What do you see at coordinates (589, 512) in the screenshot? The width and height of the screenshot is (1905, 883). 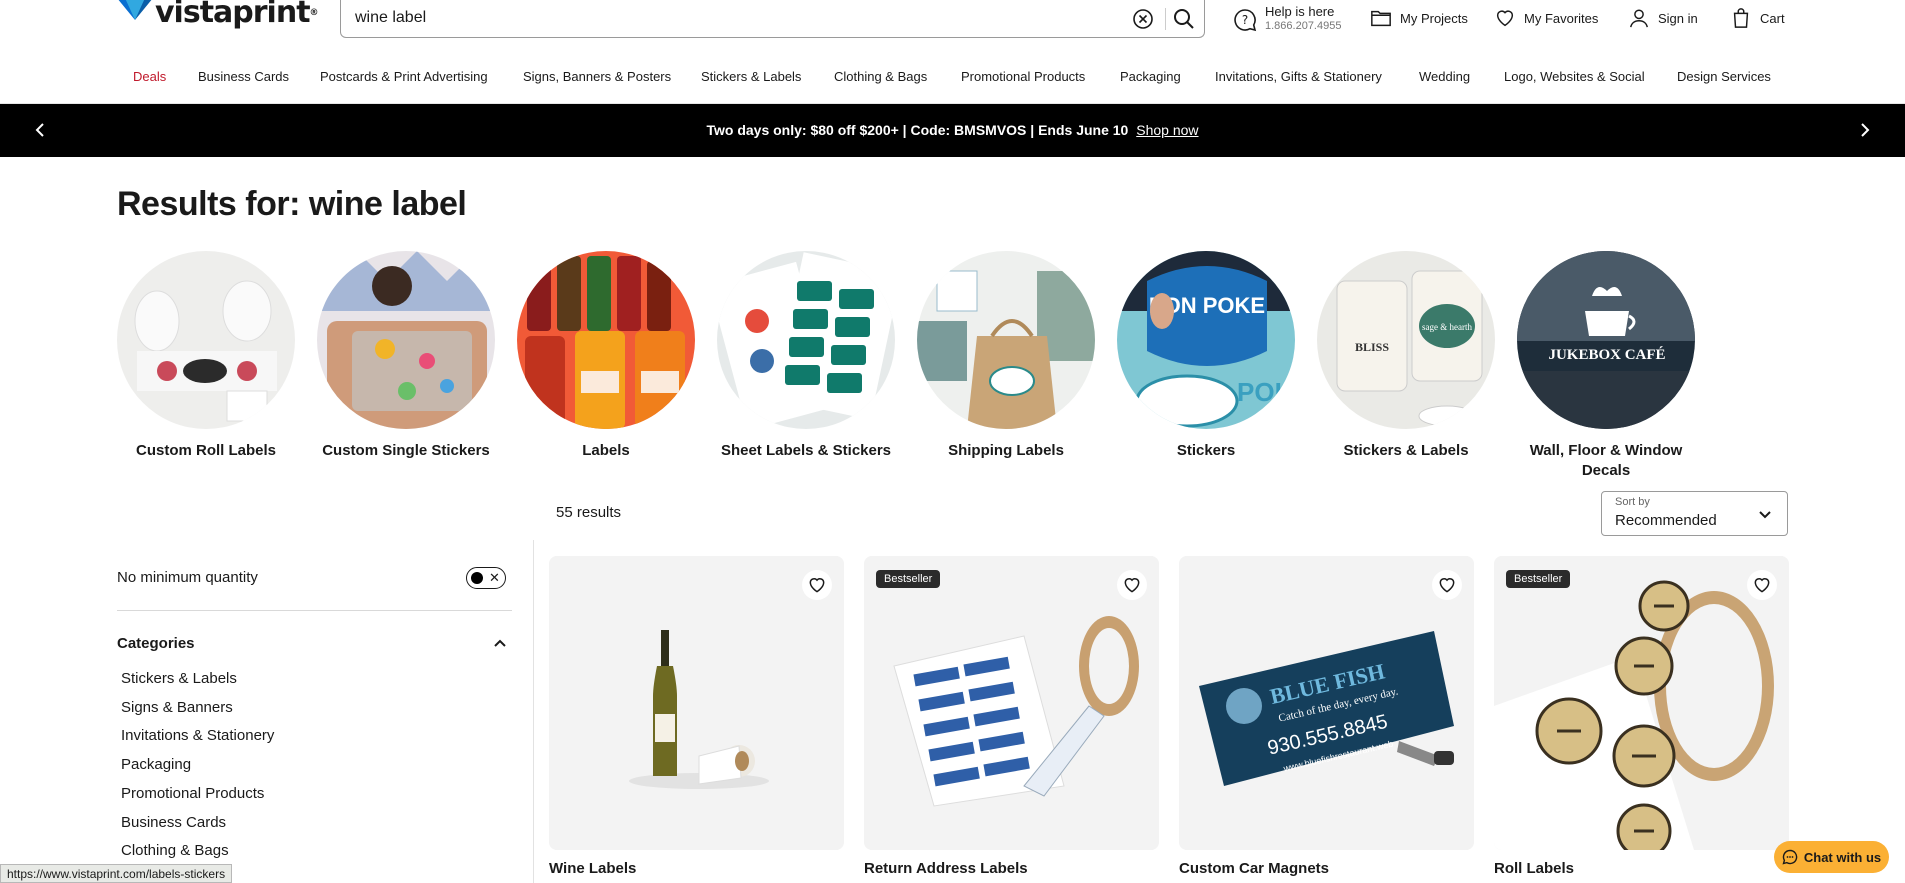 I see `result-count: 55 results` at bounding box center [589, 512].